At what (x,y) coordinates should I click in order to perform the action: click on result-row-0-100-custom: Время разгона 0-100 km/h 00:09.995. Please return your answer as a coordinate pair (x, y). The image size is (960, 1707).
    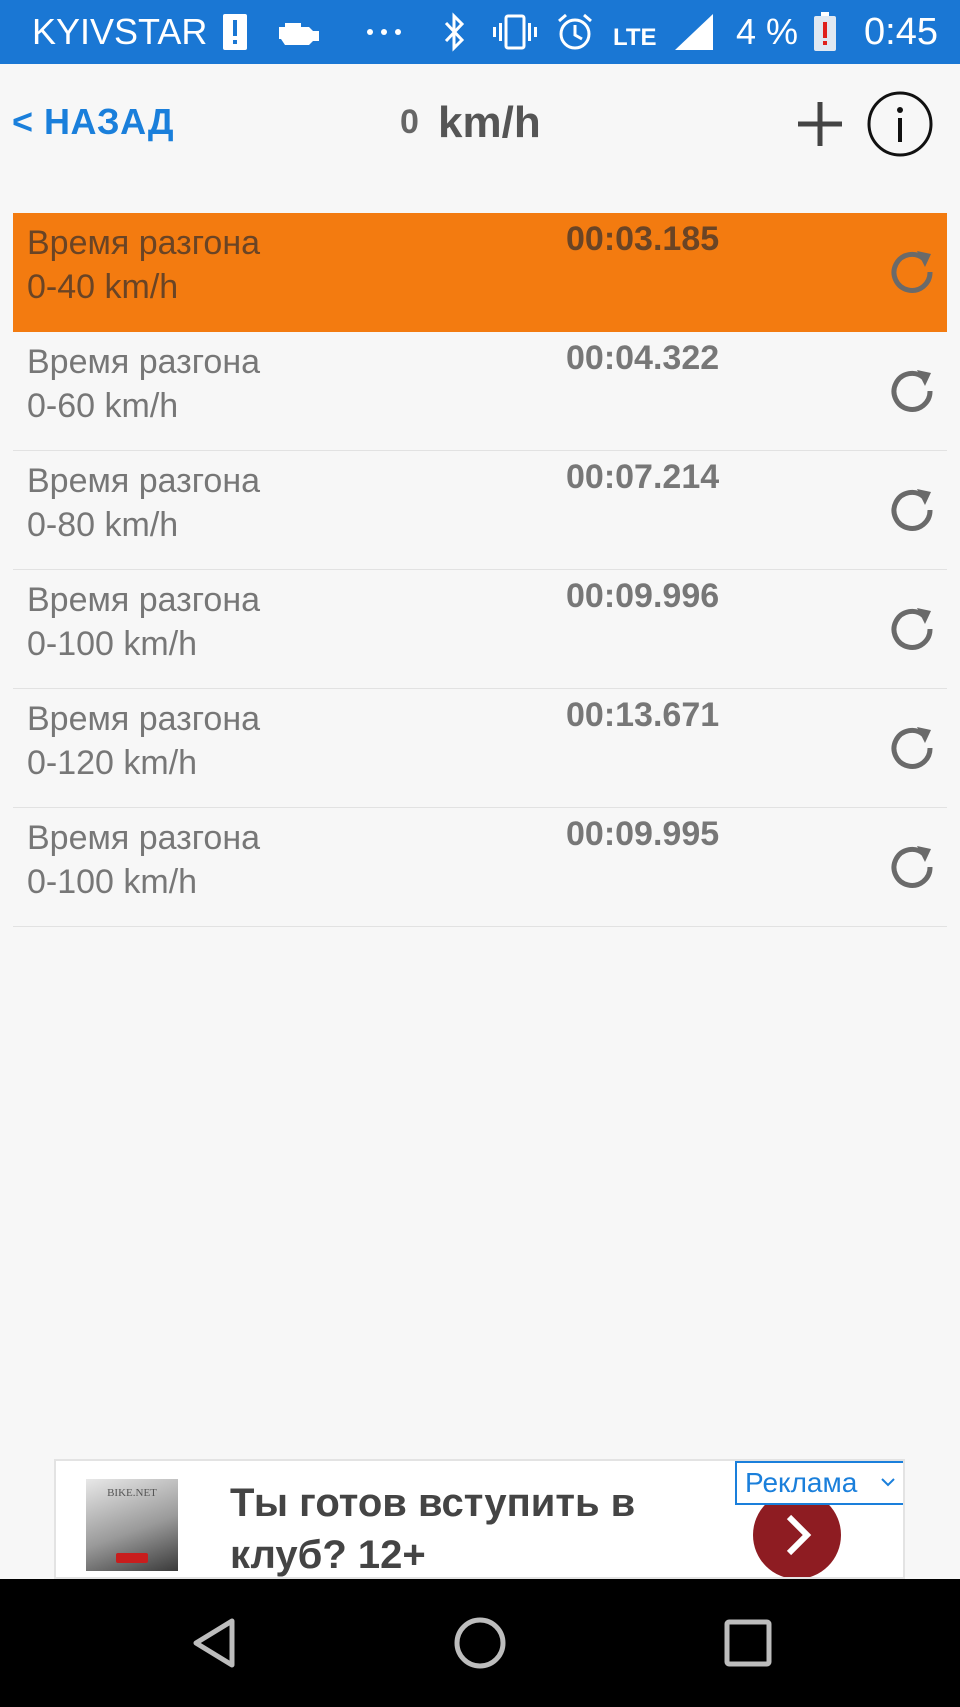
    Looking at the image, I should click on (480, 867).